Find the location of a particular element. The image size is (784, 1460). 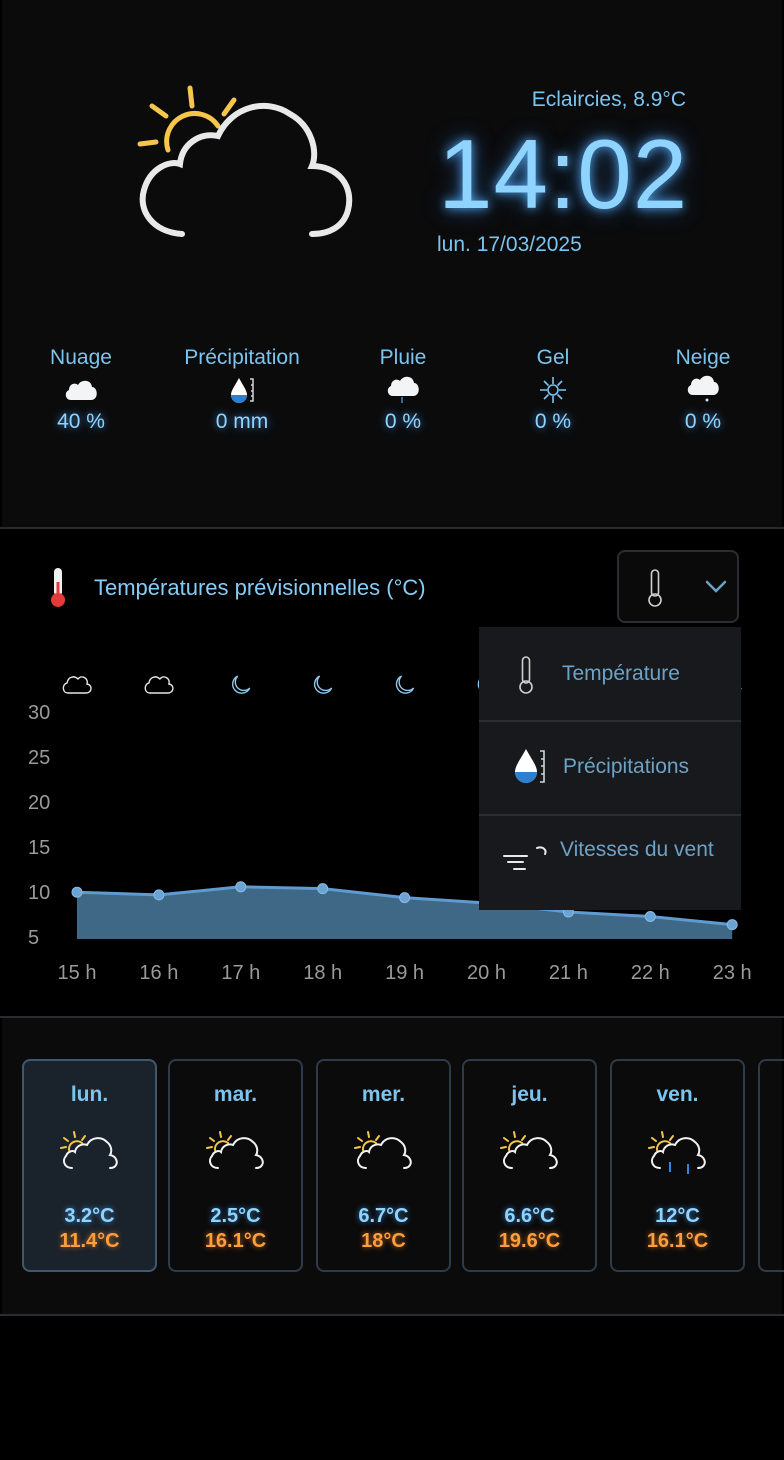

current-condition: Eclaircies, 8.9°C is located at coordinates (608, 99).